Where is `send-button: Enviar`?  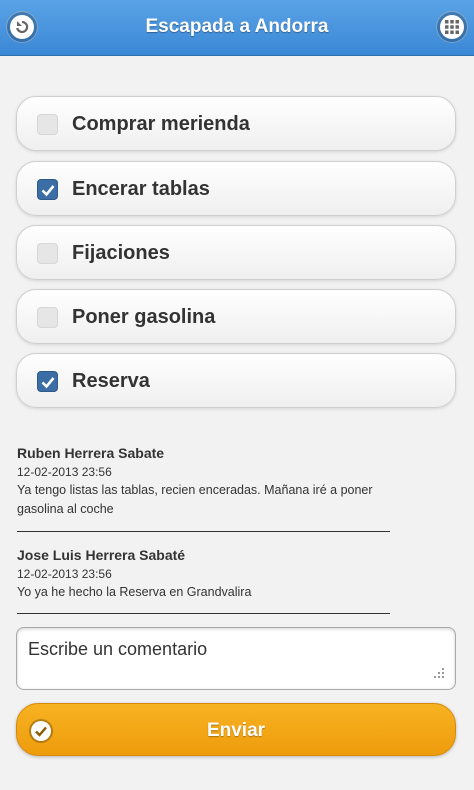 send-button: Enviar is located at coordinates (236, 729).